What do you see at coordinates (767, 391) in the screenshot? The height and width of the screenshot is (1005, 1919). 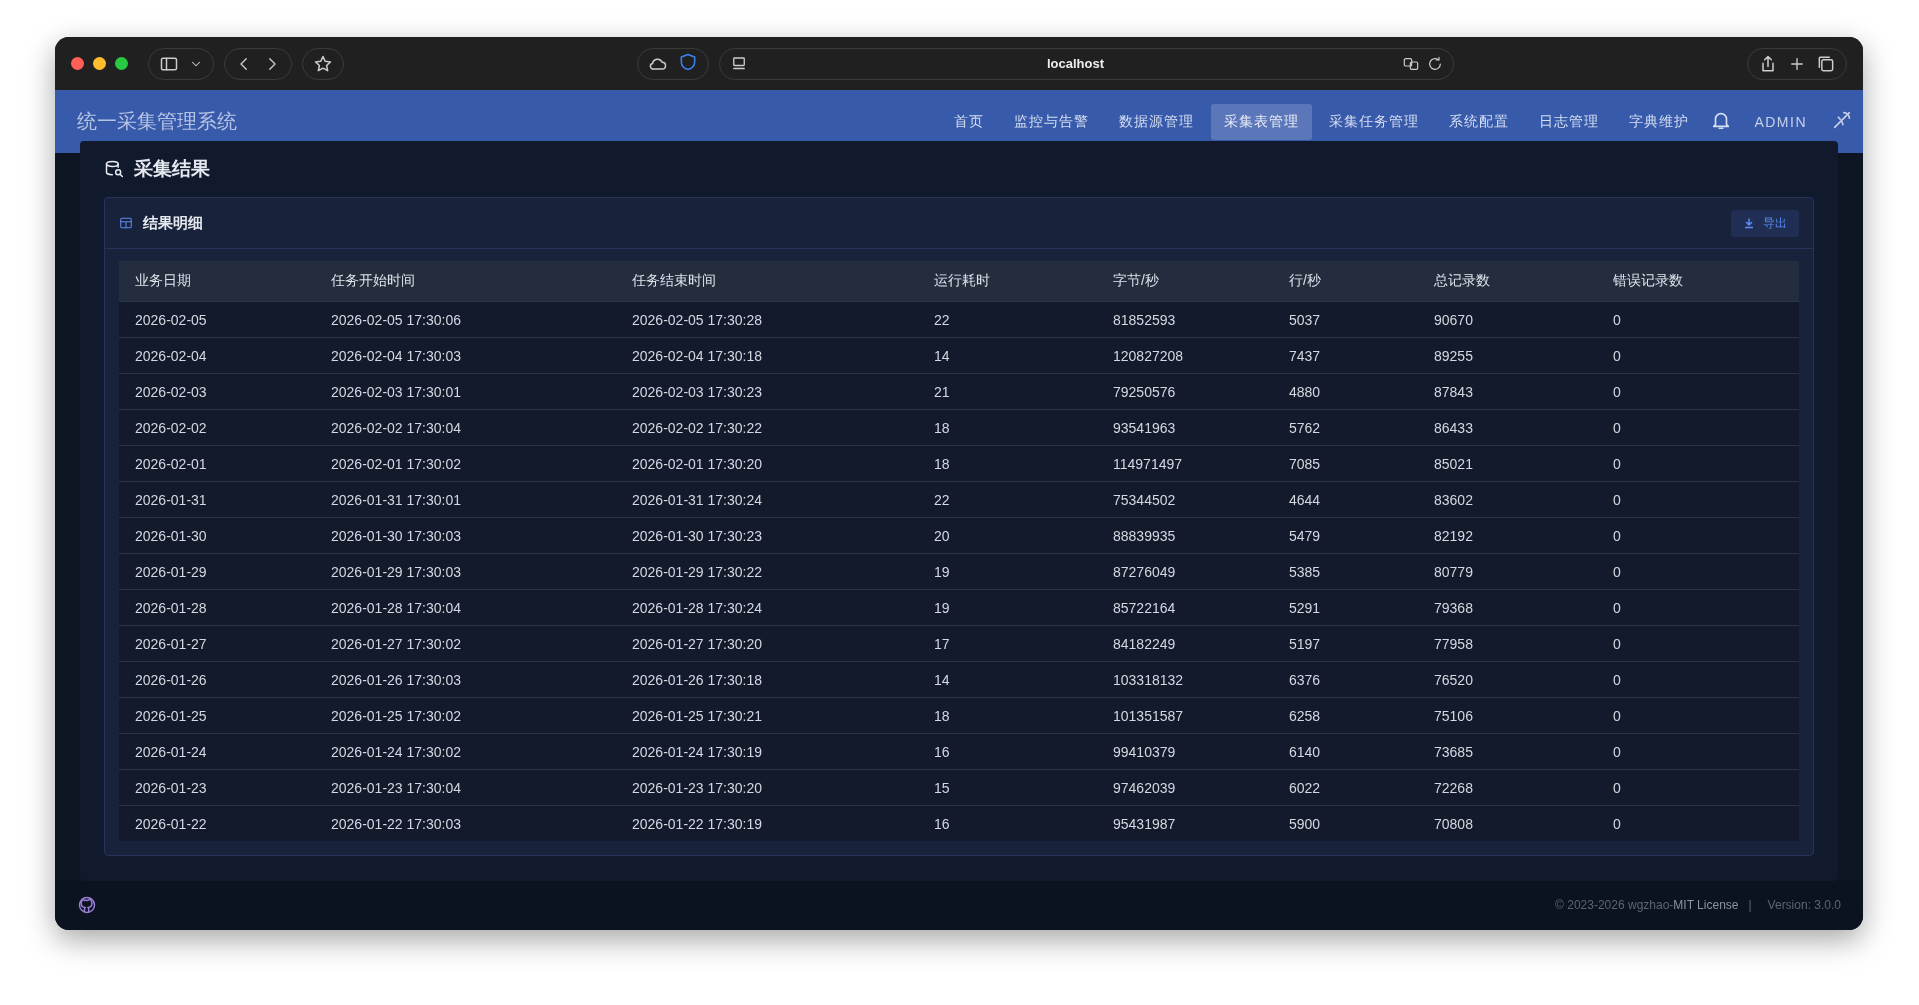 I see `table-cell: 2026-02-03 17:30:23` at bounding box center [767, 391].